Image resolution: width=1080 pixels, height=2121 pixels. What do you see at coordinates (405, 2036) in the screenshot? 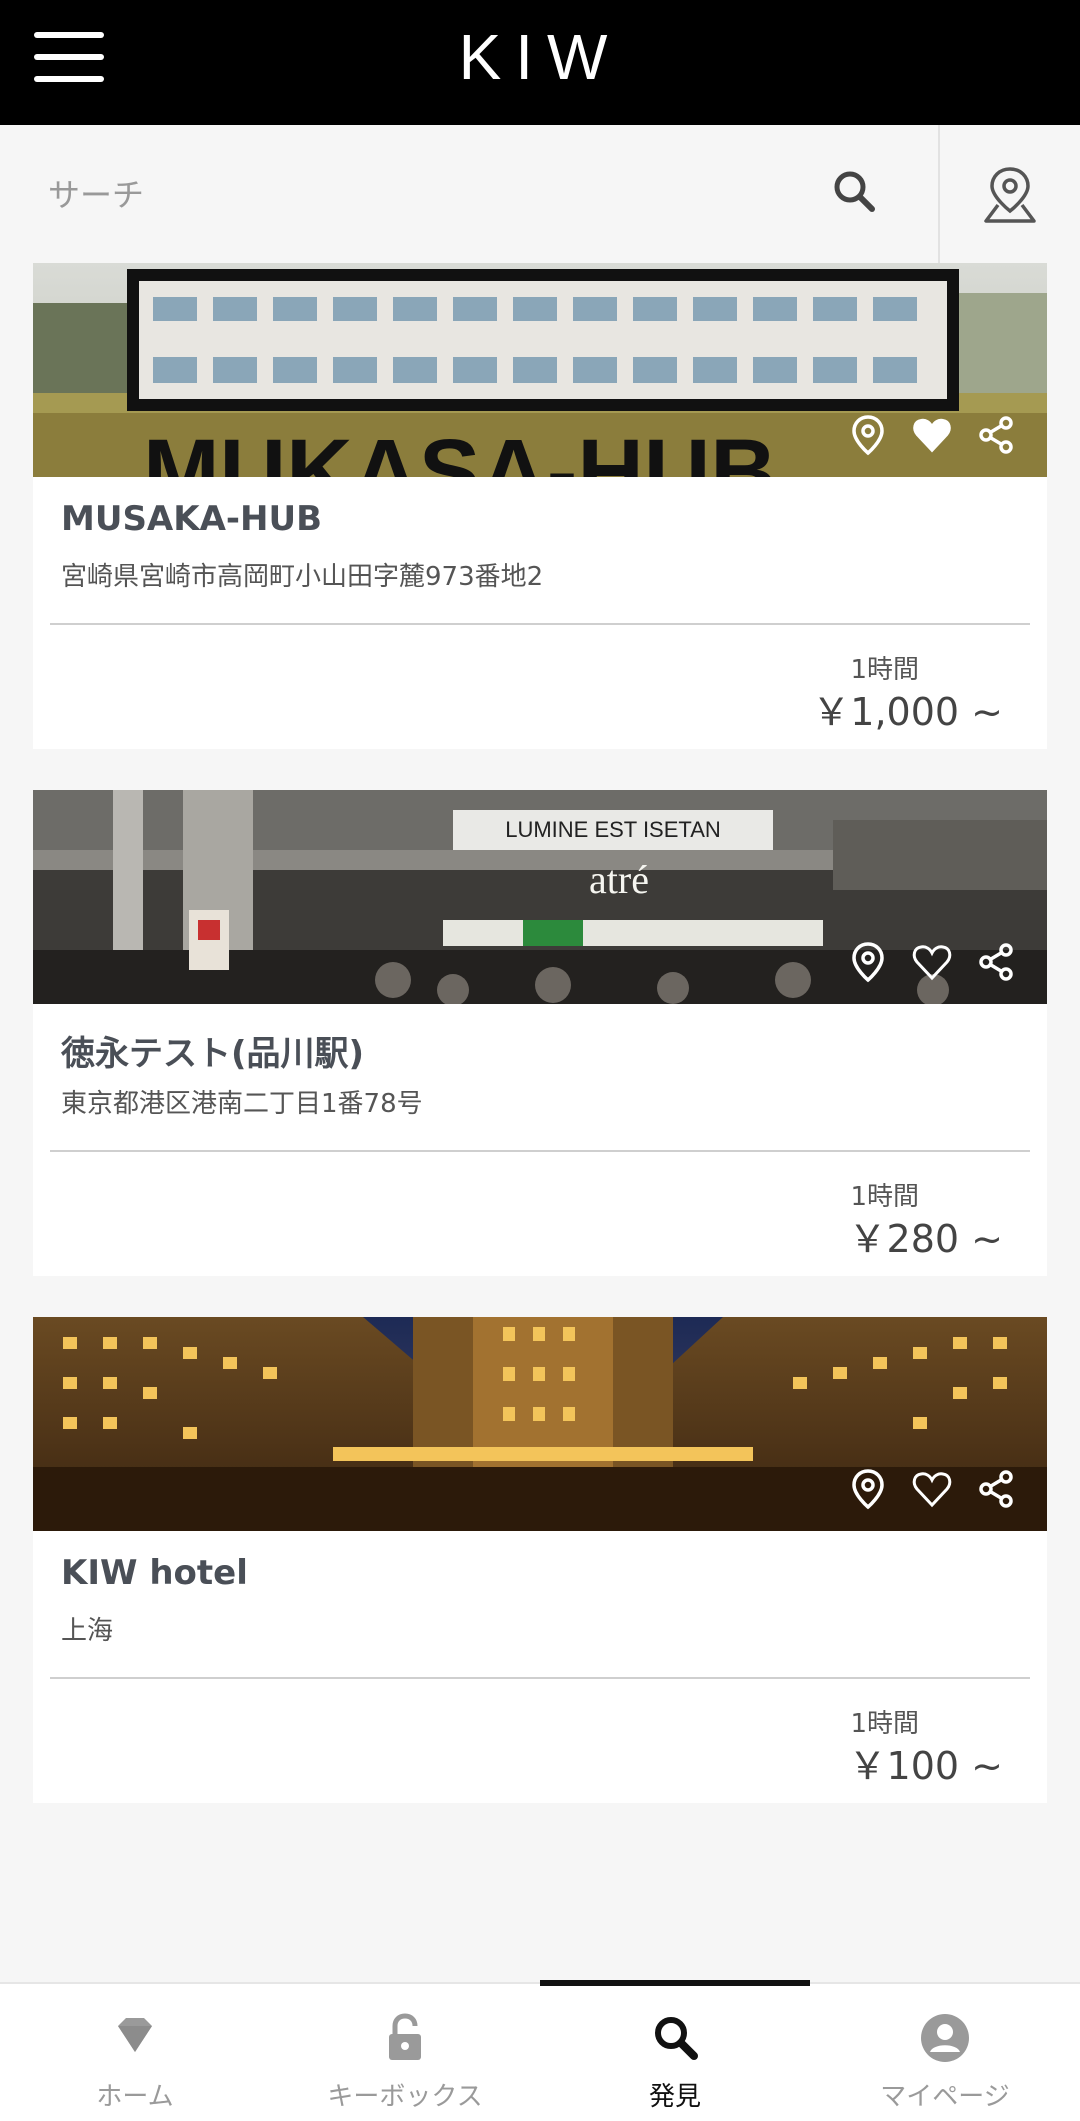
I see `lock-icon` at bounding box center [405, 2036].